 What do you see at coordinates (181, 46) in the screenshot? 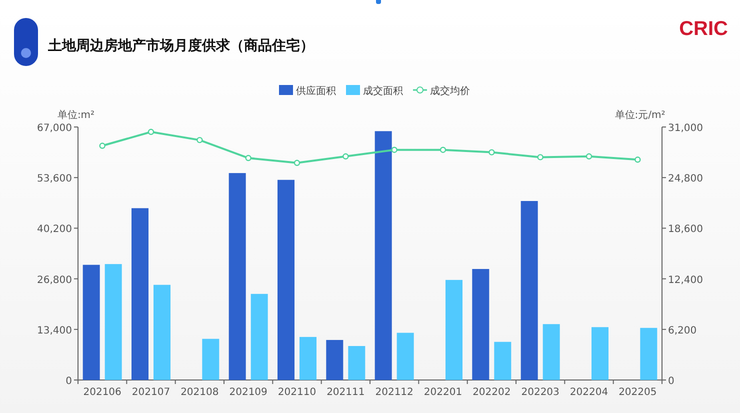
I see `chart-title: 土地周边房地产市场月度供求（商品住宅）` at bounding box center [181, 46].